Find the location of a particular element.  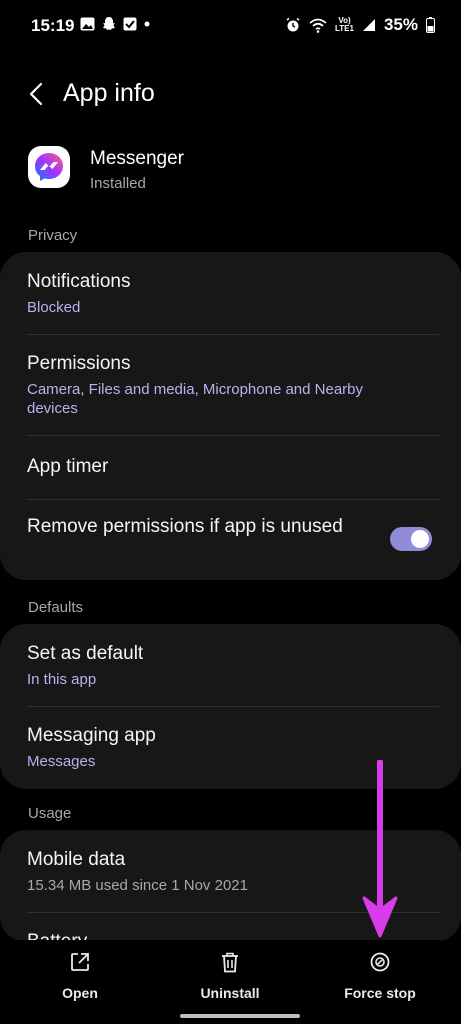

item-title: Mobile data is located at coordinates (76, 859).